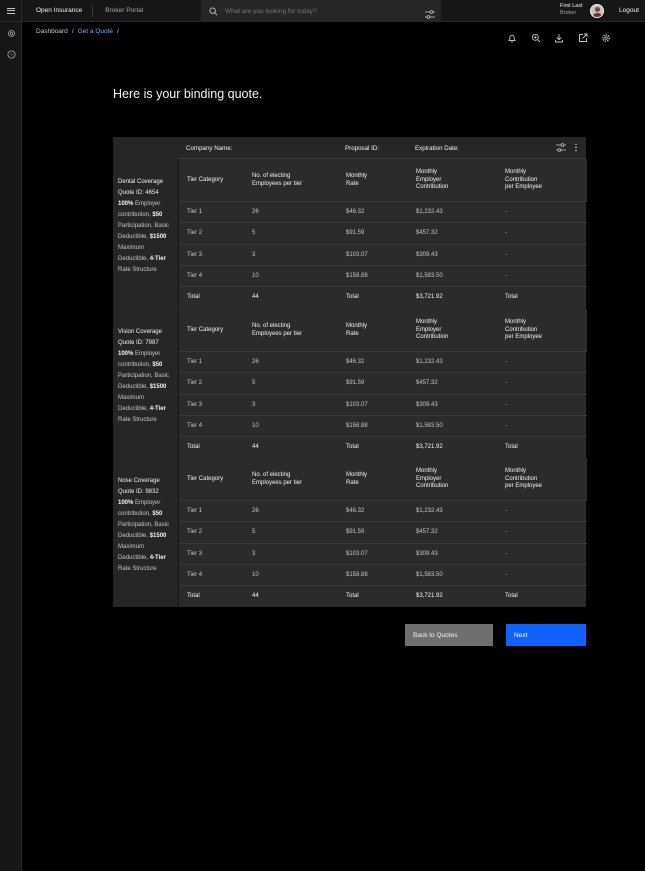  I want to click on back-to-quotes-button: Back to Quotes, so click(449, 635).